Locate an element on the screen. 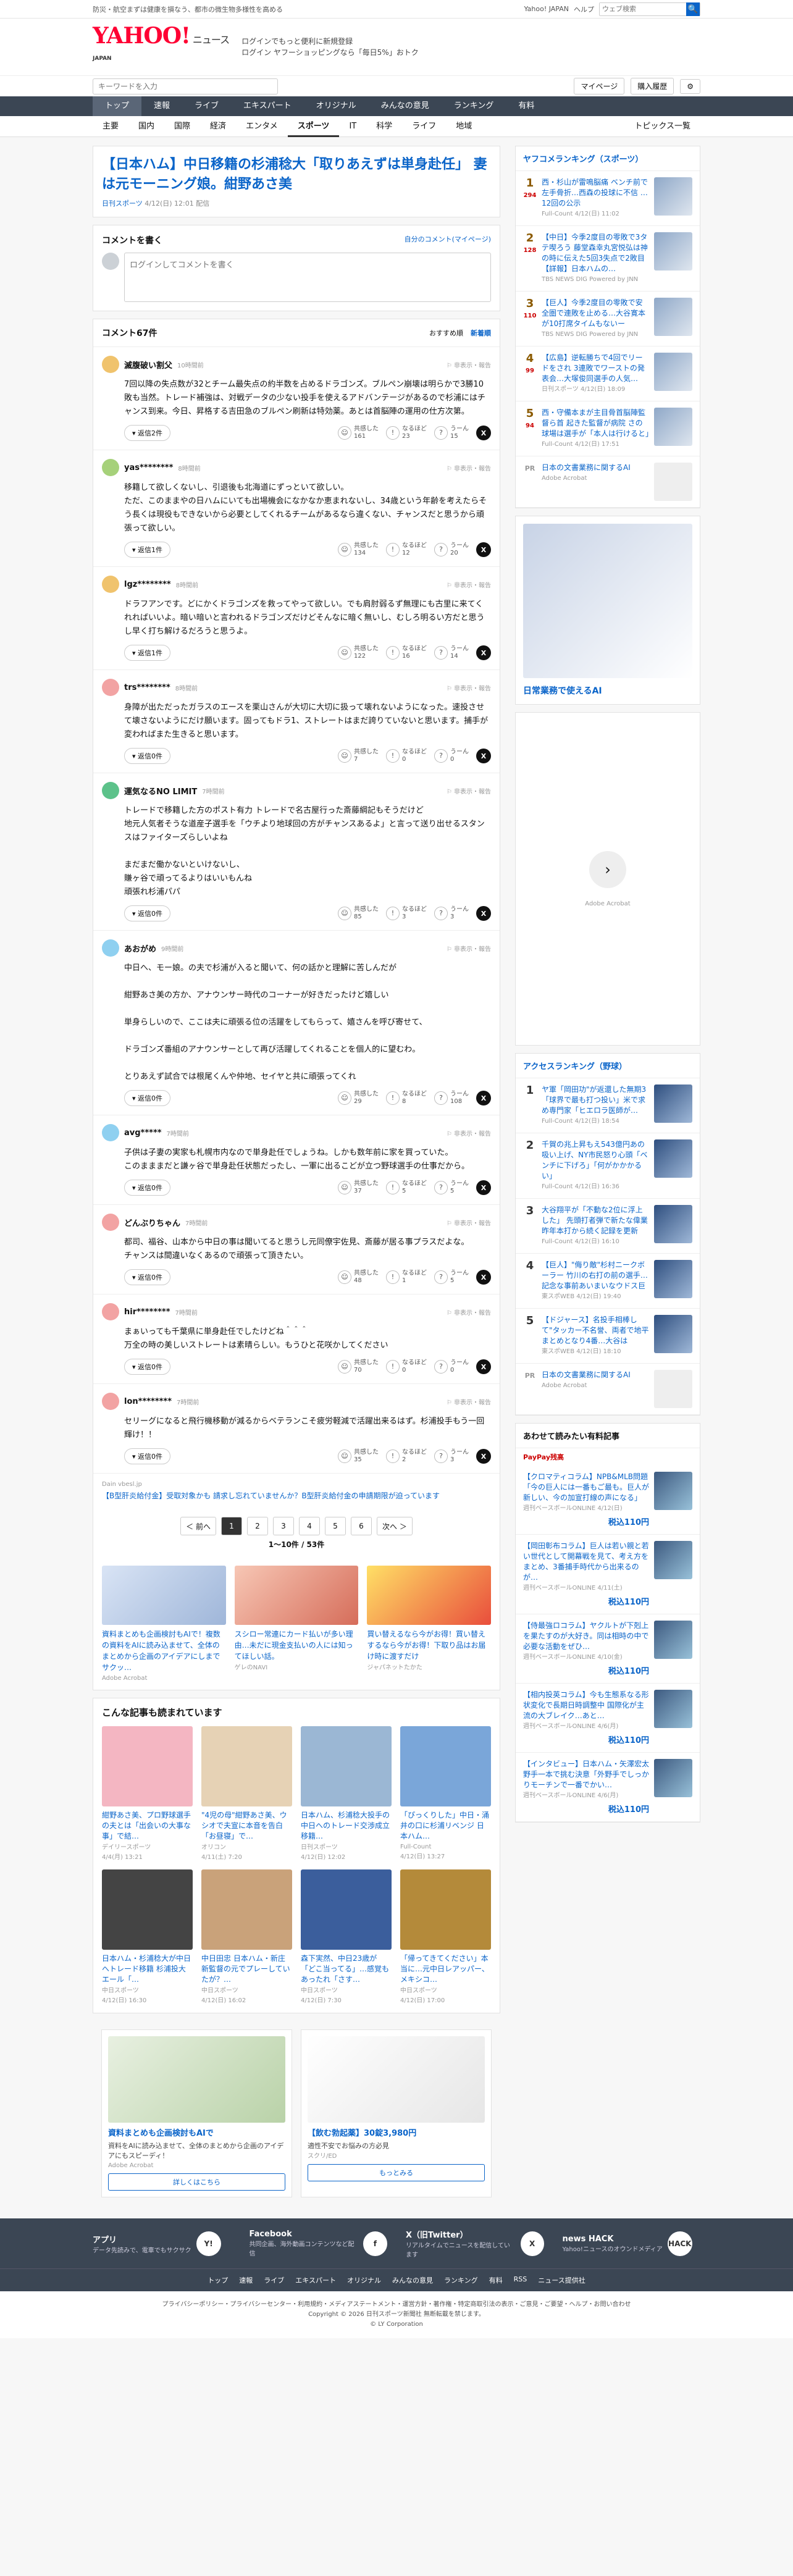 The image size is (793, 2576). rank-title: 【ドジャース】名投手相棒して"タッカー不名誉、両者で地平まとめとなり4番…大谷は is located at coordinates (595, 1330).